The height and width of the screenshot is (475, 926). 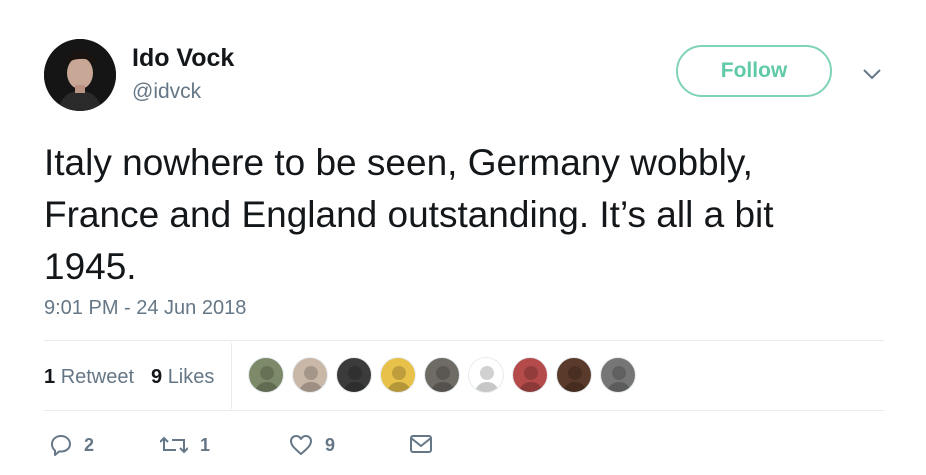 I want to click on author-handle: @idvck, so click(x=166, y=92).